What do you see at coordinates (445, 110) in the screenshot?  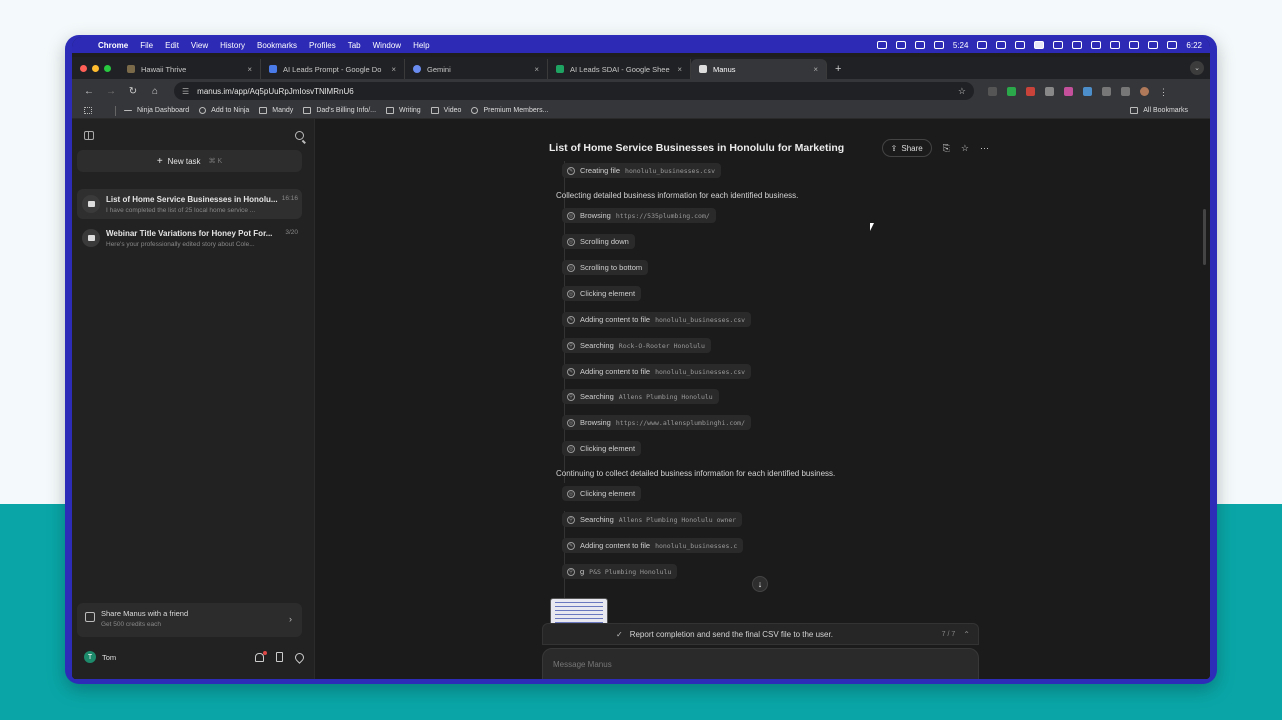 I see `bookmark-video: Video` at bounding box center [445, 110].